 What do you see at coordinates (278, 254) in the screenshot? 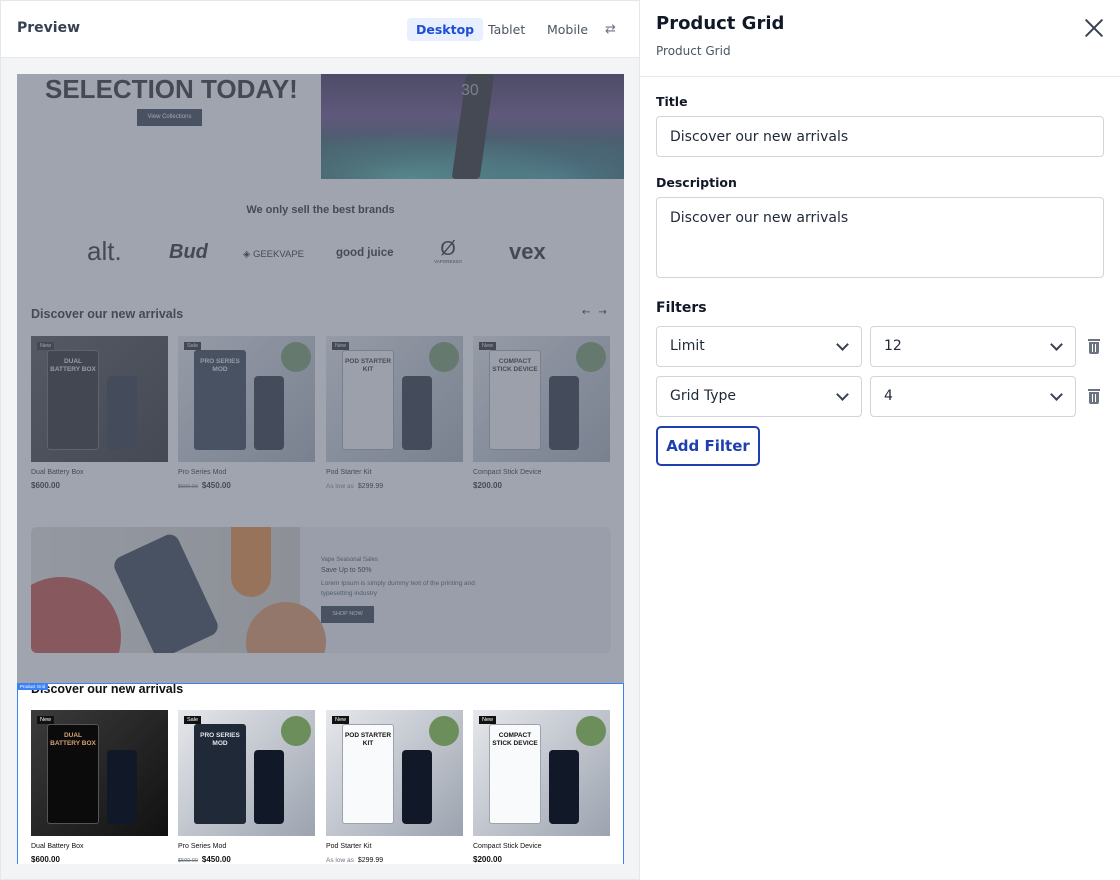
I see `brand-logo-geekvape-text: GEEKVAPE` at bounding box center [278, 254].